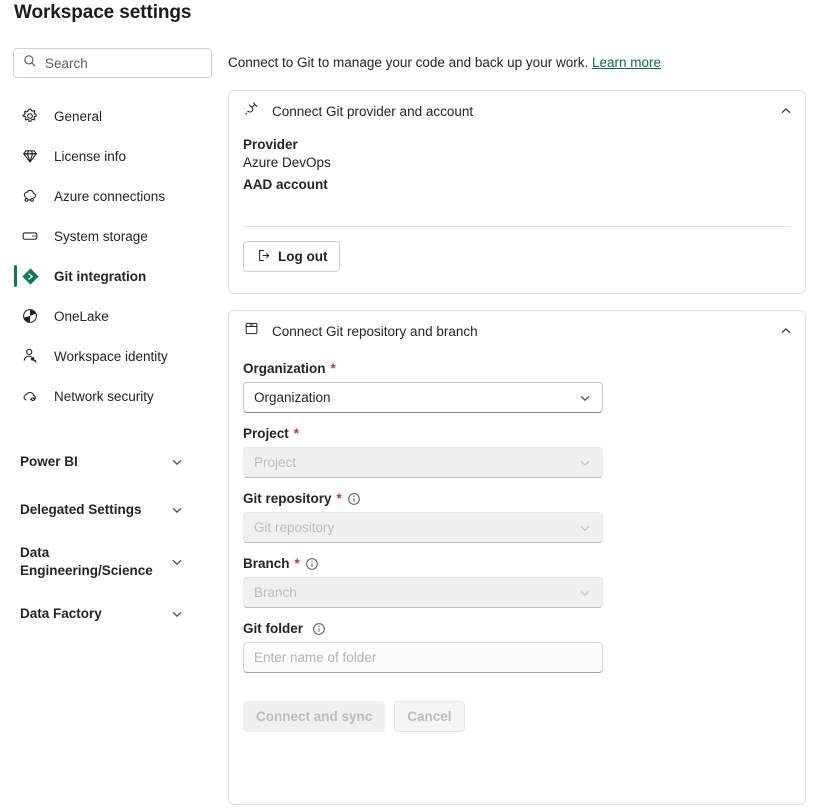 This screenshot has height=810, width=825. What do you see at coordinates (517, 368) in the screenshot?
I see `organization-field-label: Organization *` at bounding box center [517, 368].